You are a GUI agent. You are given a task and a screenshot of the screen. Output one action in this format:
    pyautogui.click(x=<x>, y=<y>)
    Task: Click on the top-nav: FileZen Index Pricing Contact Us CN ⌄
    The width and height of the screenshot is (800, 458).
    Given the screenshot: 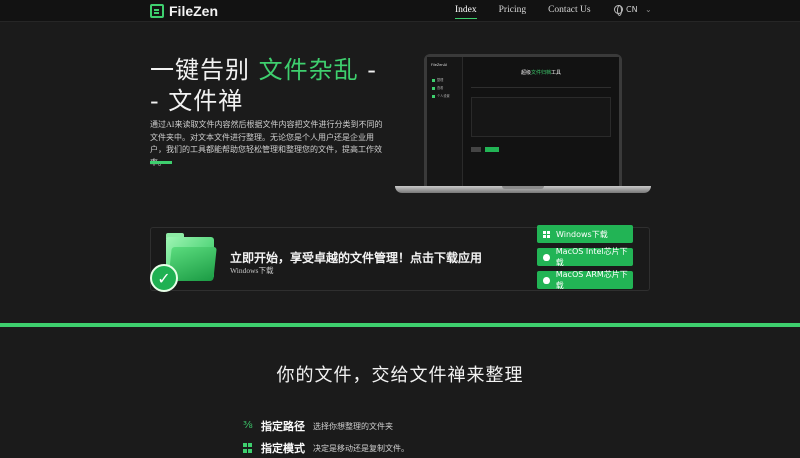 What is the action you would take?
    pyautogui.click(x=400, y=11)
    